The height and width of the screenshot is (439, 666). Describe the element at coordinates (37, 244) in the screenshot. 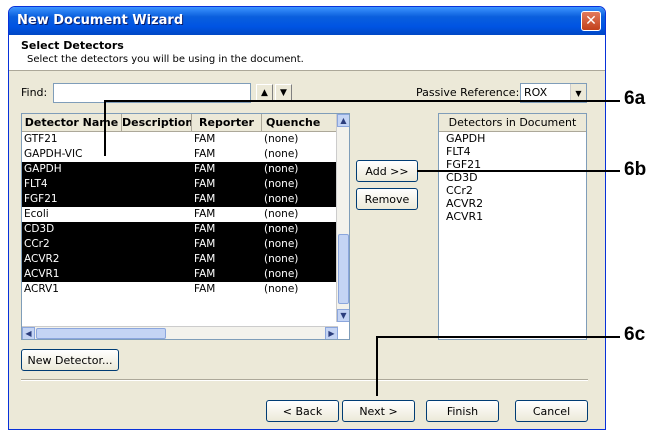

I see `table-cell: CCr2` at that location.